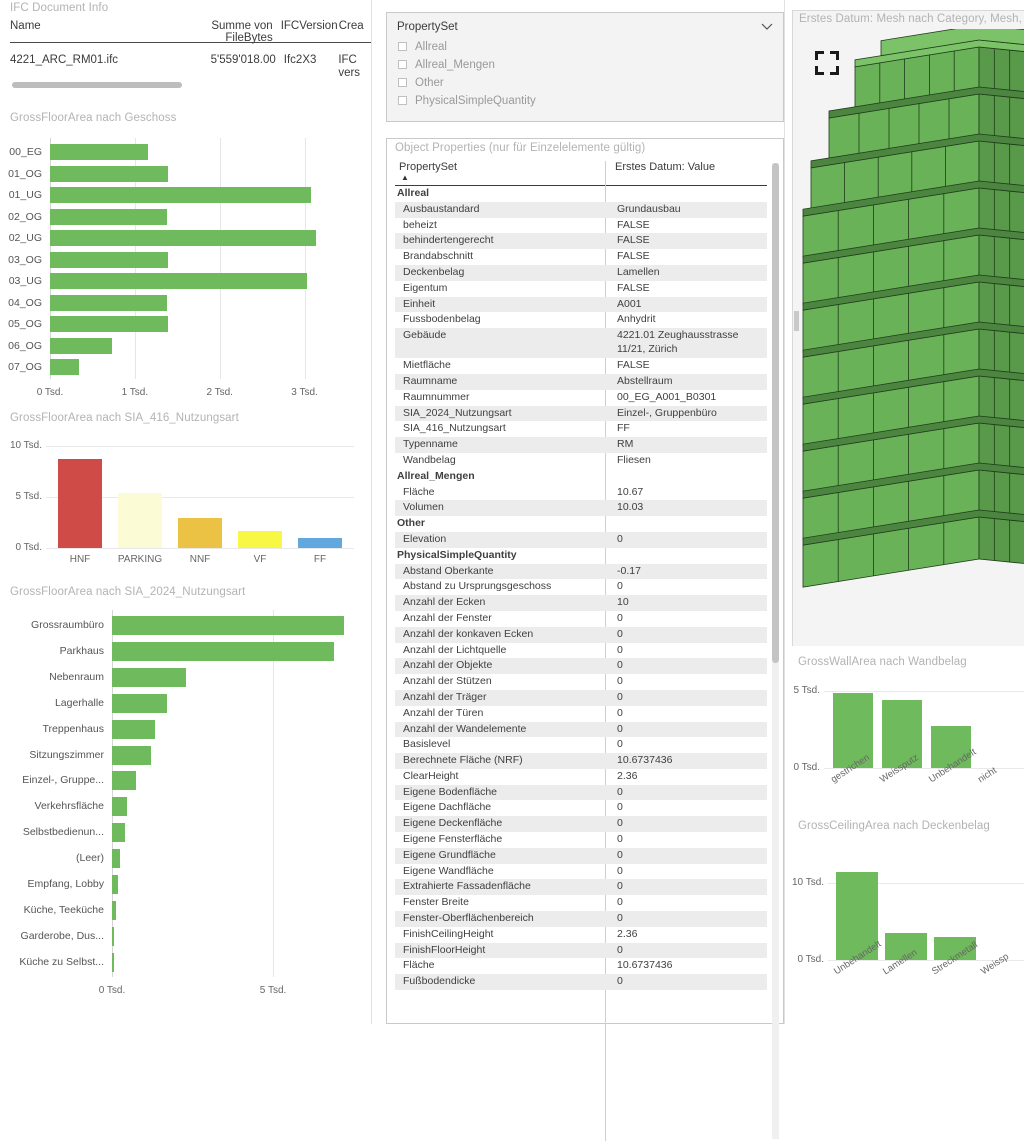 This screenshot has width=1024, height=1141. Describe the element at coordinates (581, 651) in the screenshot. I see `property-row: Anzahl der Lichtquelle 0` at that location.